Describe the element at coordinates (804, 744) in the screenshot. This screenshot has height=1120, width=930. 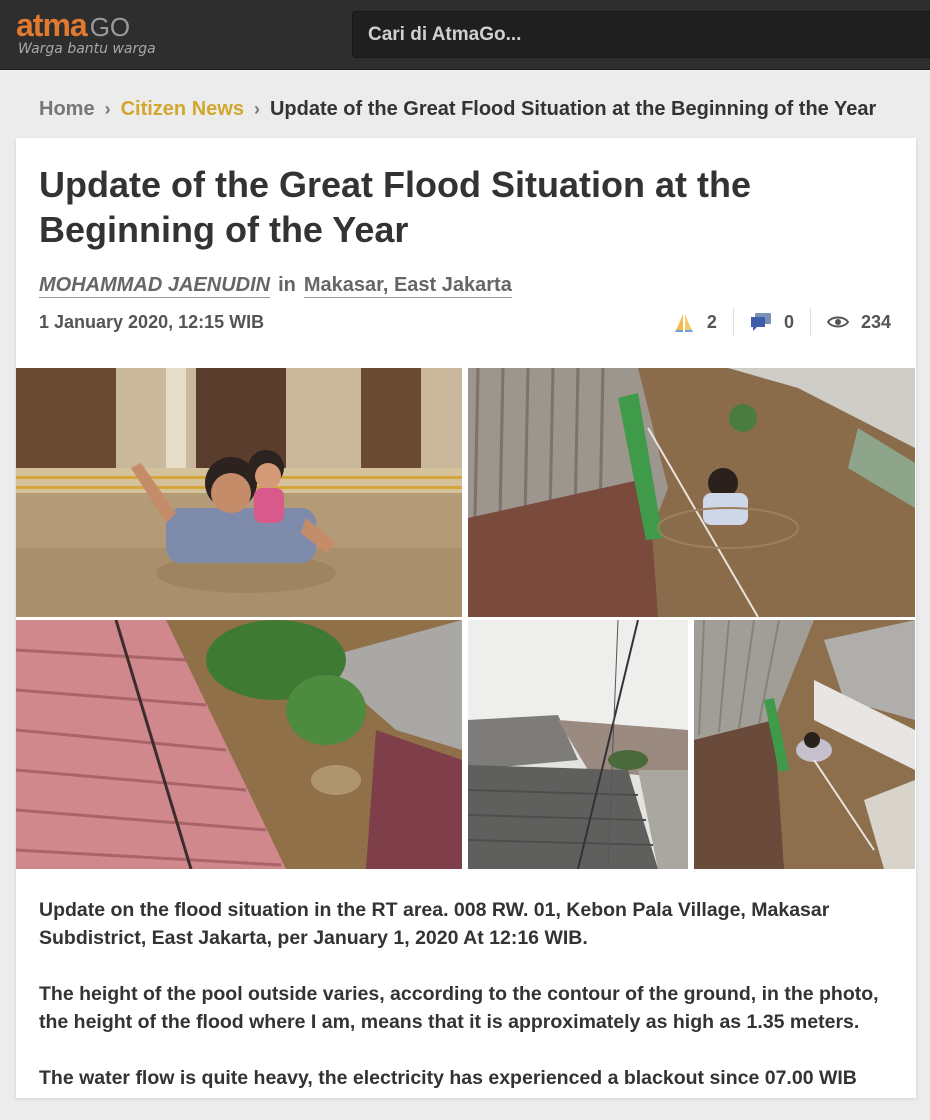
I see `photo-flooded-alley` at that location.